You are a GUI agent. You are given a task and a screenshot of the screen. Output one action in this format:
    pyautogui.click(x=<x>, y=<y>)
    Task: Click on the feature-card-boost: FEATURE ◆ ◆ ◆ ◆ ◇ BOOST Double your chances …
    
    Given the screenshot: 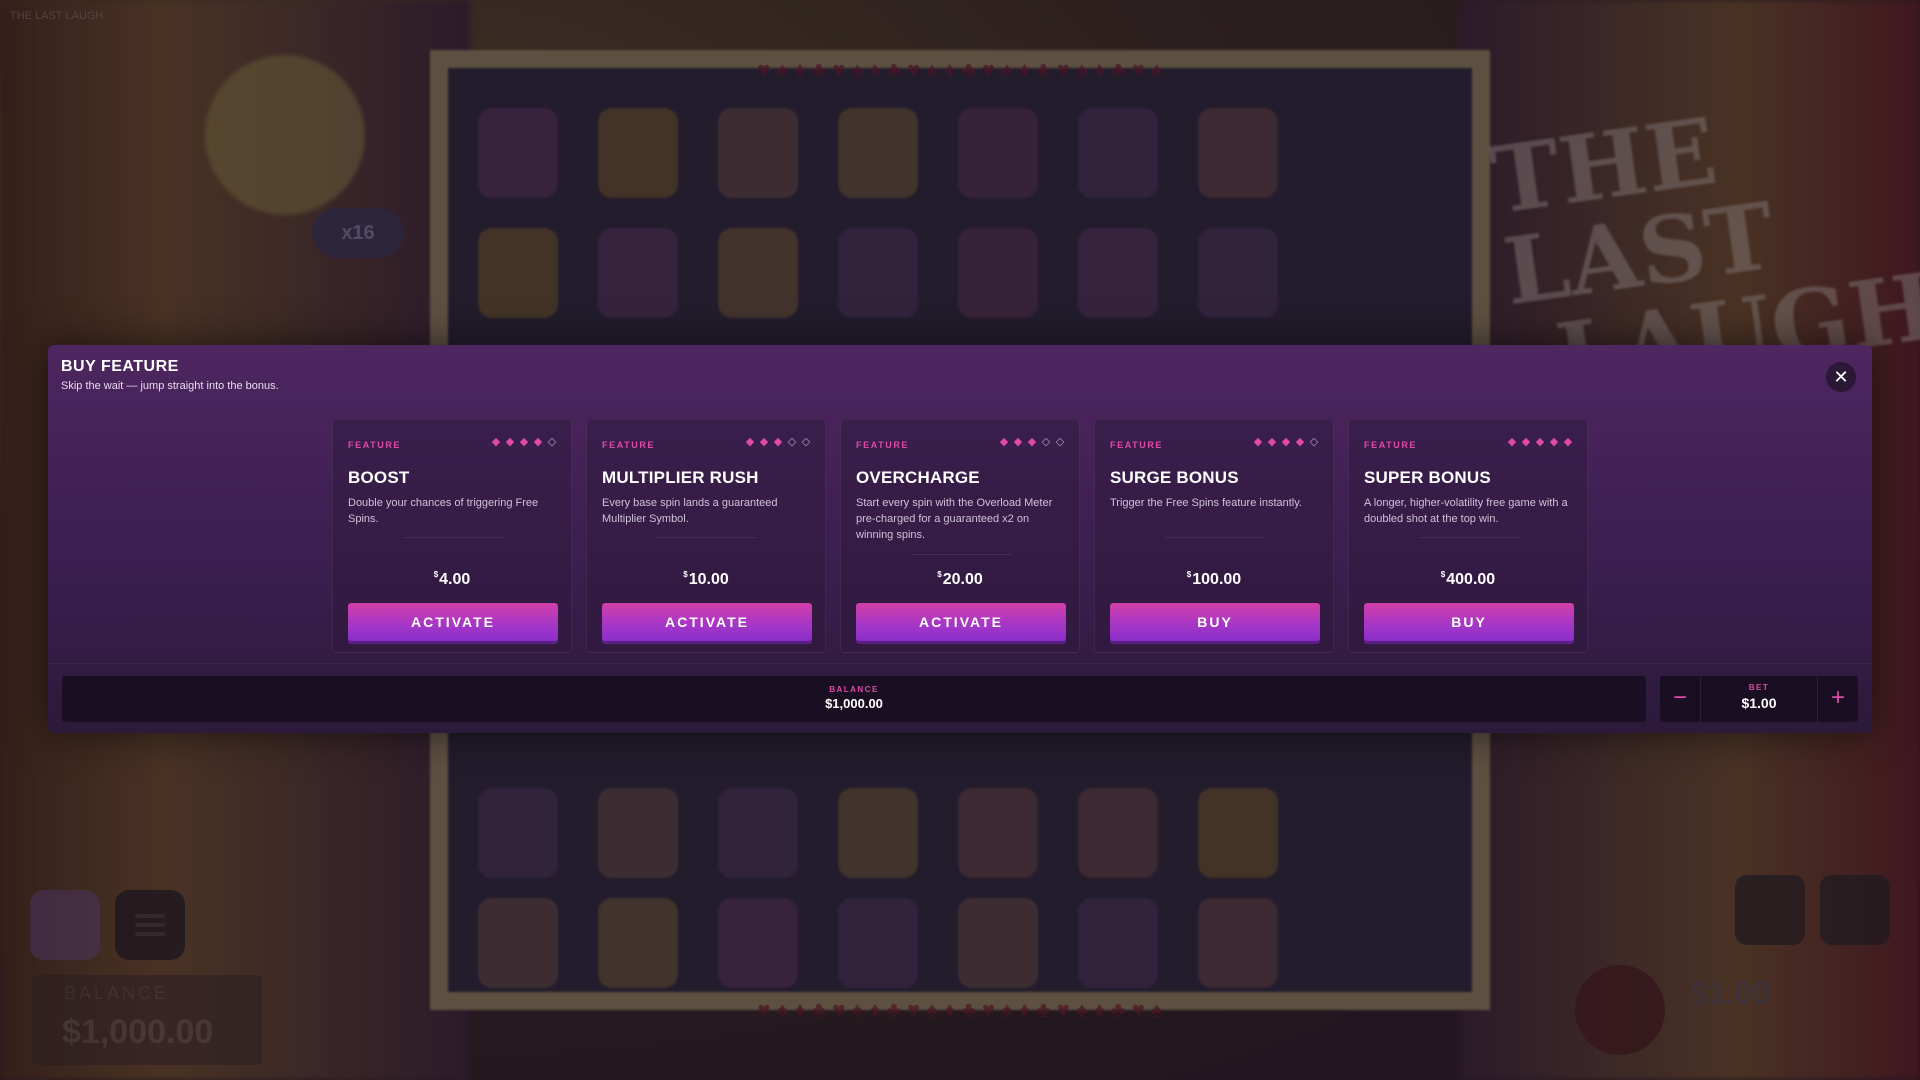 What is the action you would take?
    pyautogui.click(x=452, y=536)
    